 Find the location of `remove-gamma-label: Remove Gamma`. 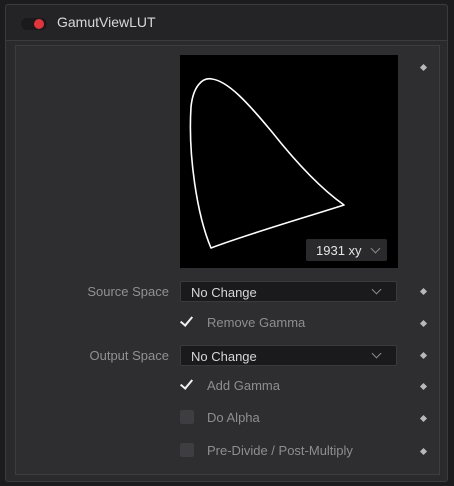

remove-gamma-label: Remove Gamma is located at coordinates (256, 322).